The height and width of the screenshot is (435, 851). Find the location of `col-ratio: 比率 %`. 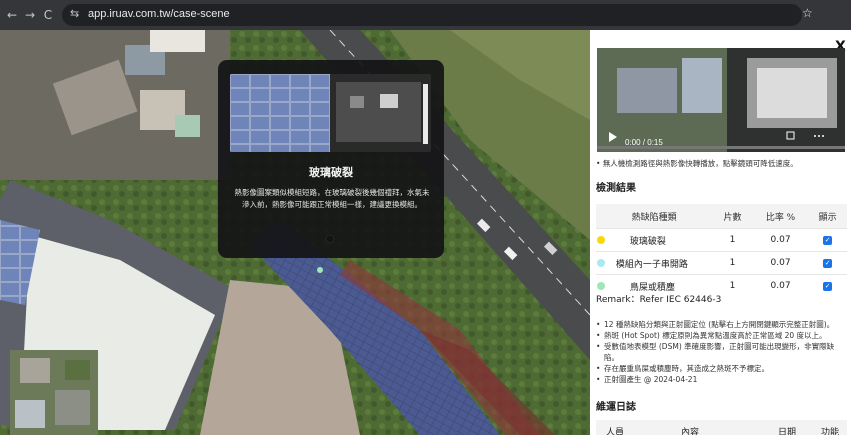

col-ratio: 比率 % is located at coordinates (780, 216).